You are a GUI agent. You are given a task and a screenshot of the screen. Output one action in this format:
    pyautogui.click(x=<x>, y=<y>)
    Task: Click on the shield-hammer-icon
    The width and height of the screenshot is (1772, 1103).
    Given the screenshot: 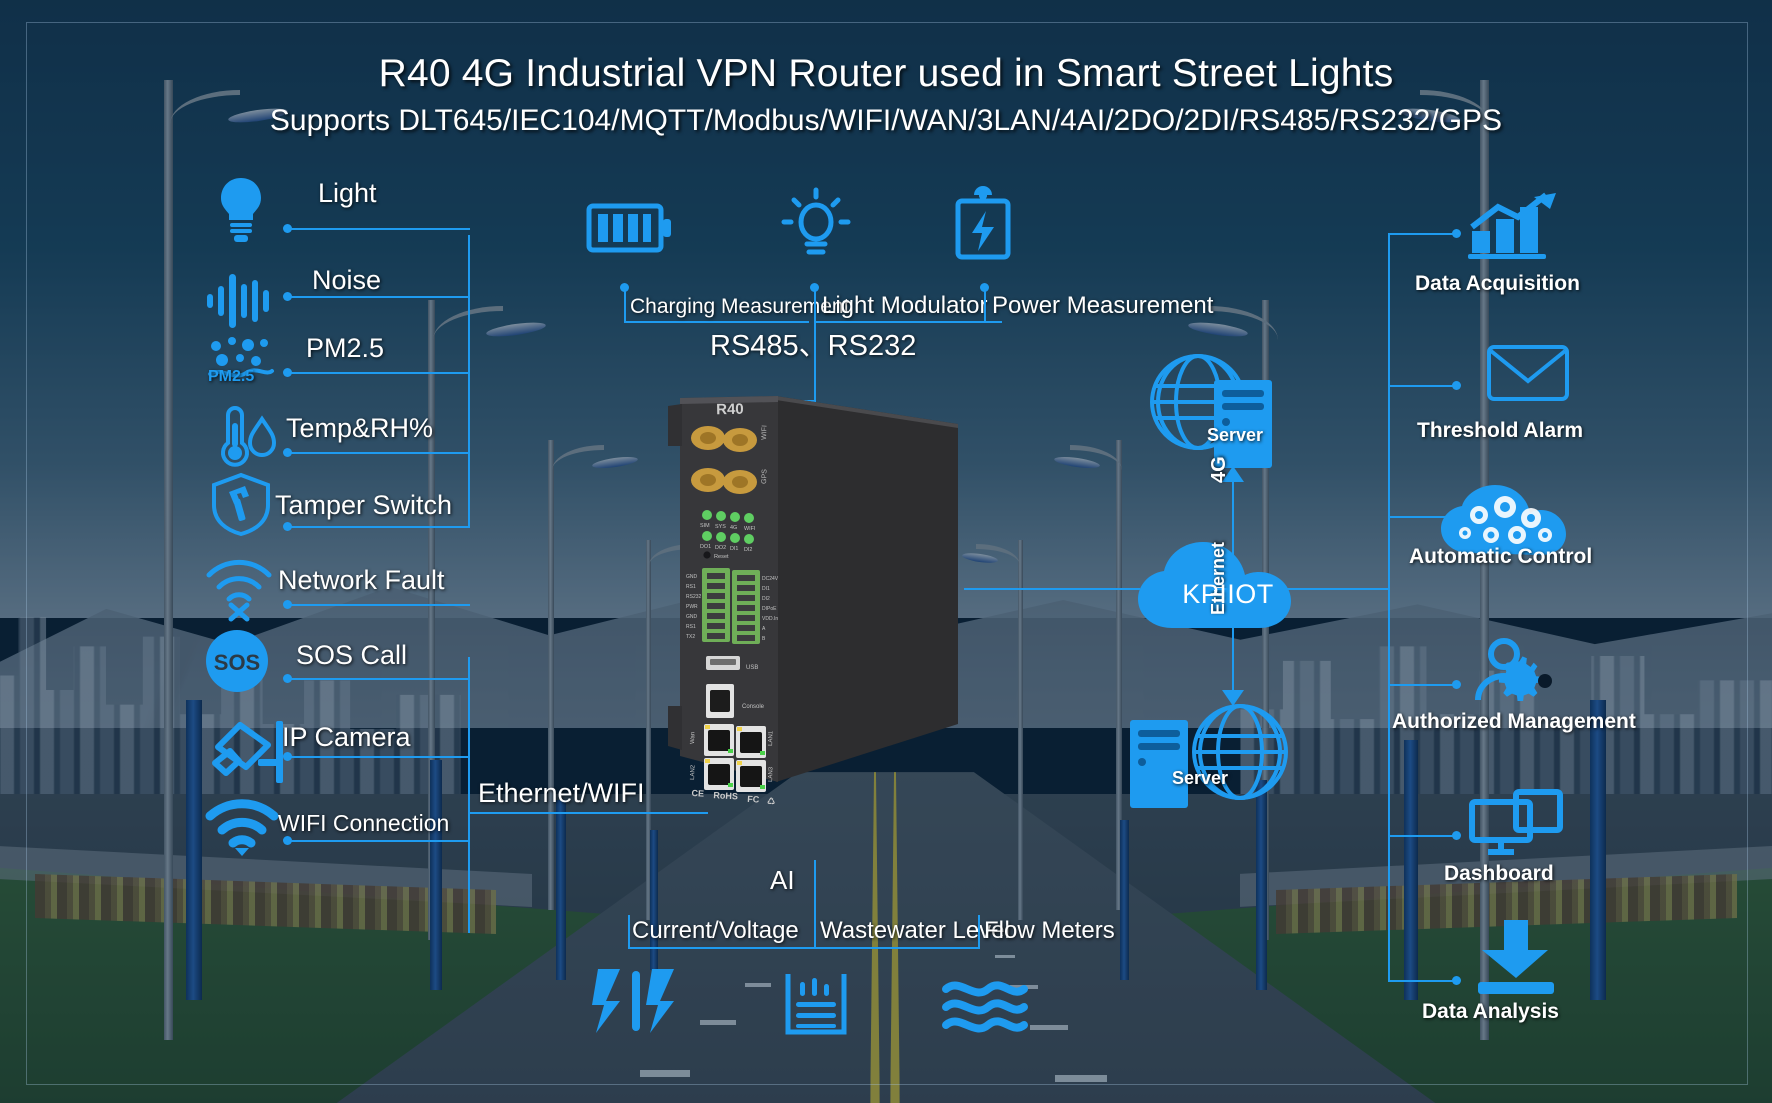 What is the action you would take?
    pyautogui.click(x=241, y=504)
    